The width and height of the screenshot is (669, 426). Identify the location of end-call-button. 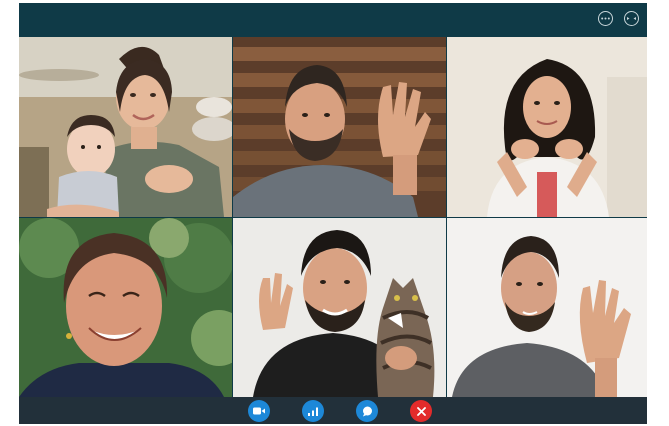
(421, 411).